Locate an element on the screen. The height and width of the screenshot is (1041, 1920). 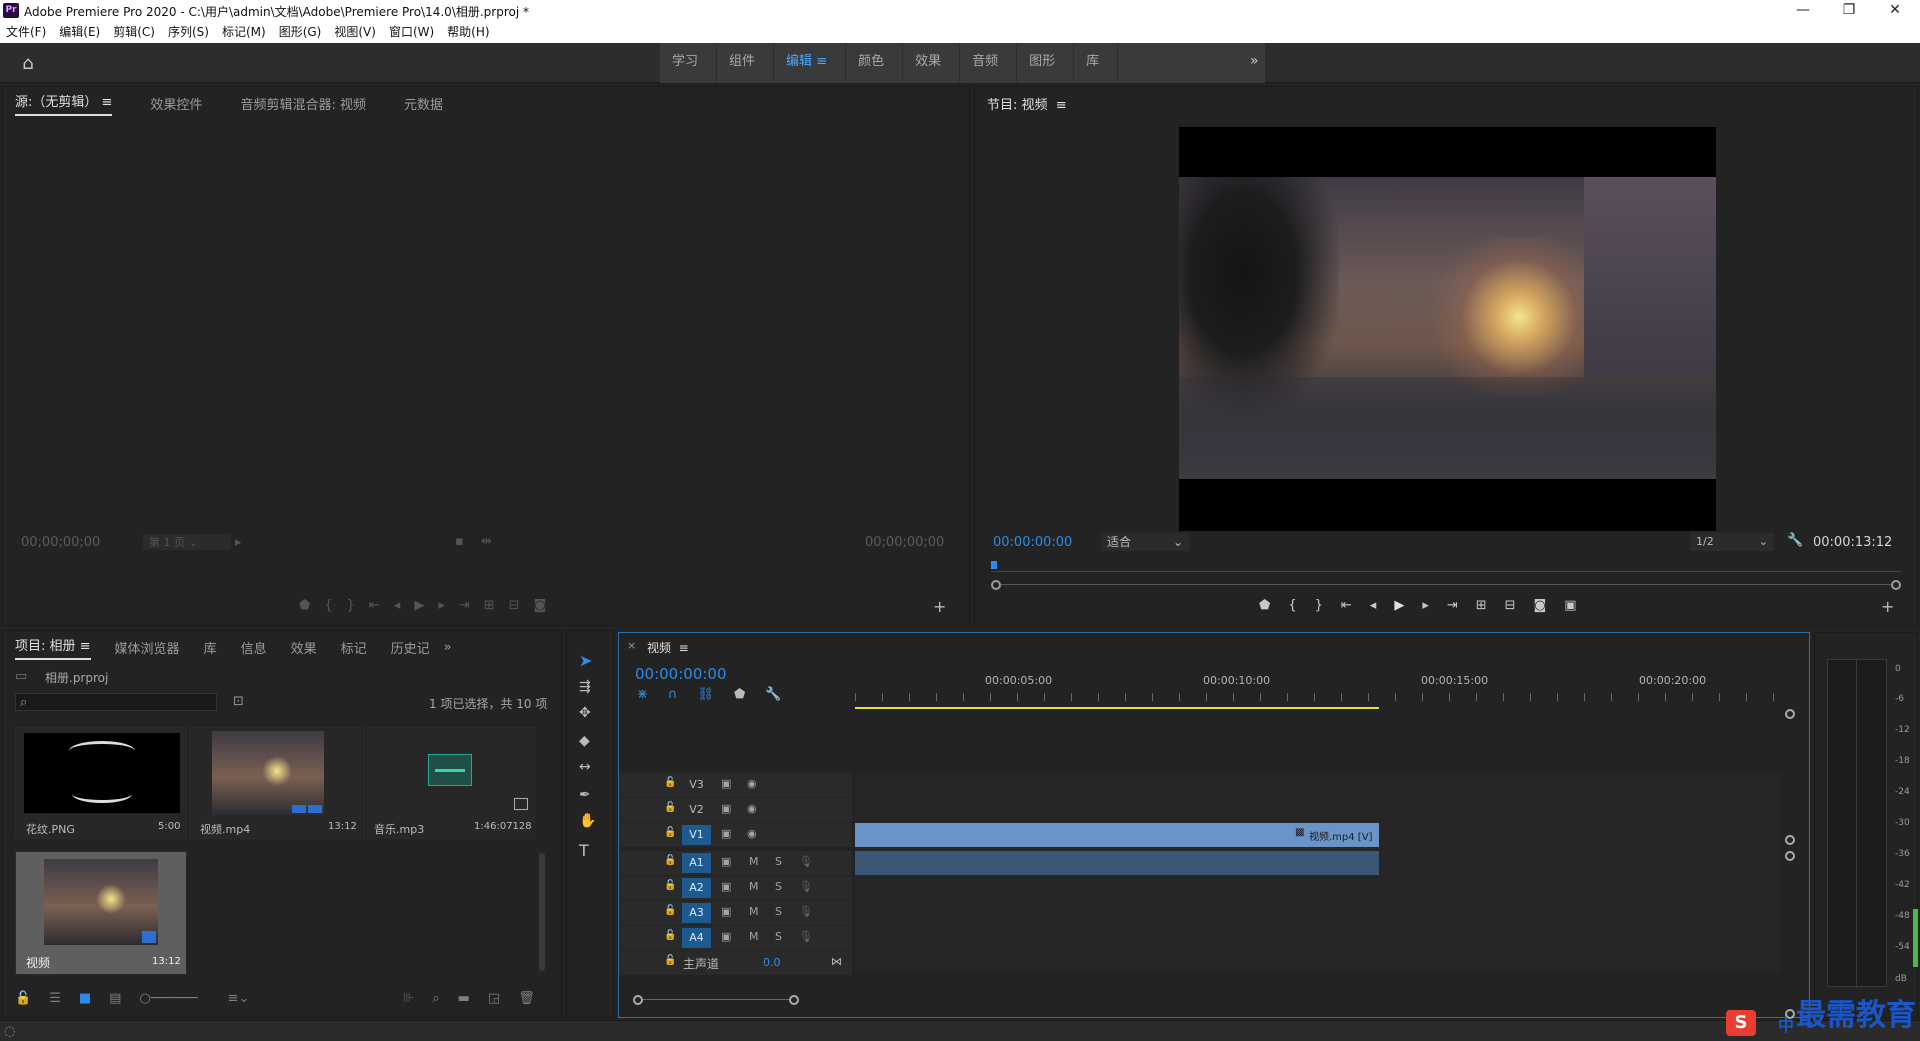
tab-program: 节目: 视频 ≡ is located at coordinates (1027, 103).